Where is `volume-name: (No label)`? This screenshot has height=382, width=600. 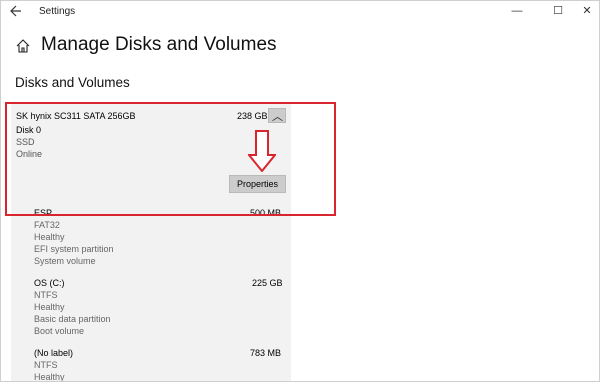
volume-name: (No label) is located at coordinates (53, 353).